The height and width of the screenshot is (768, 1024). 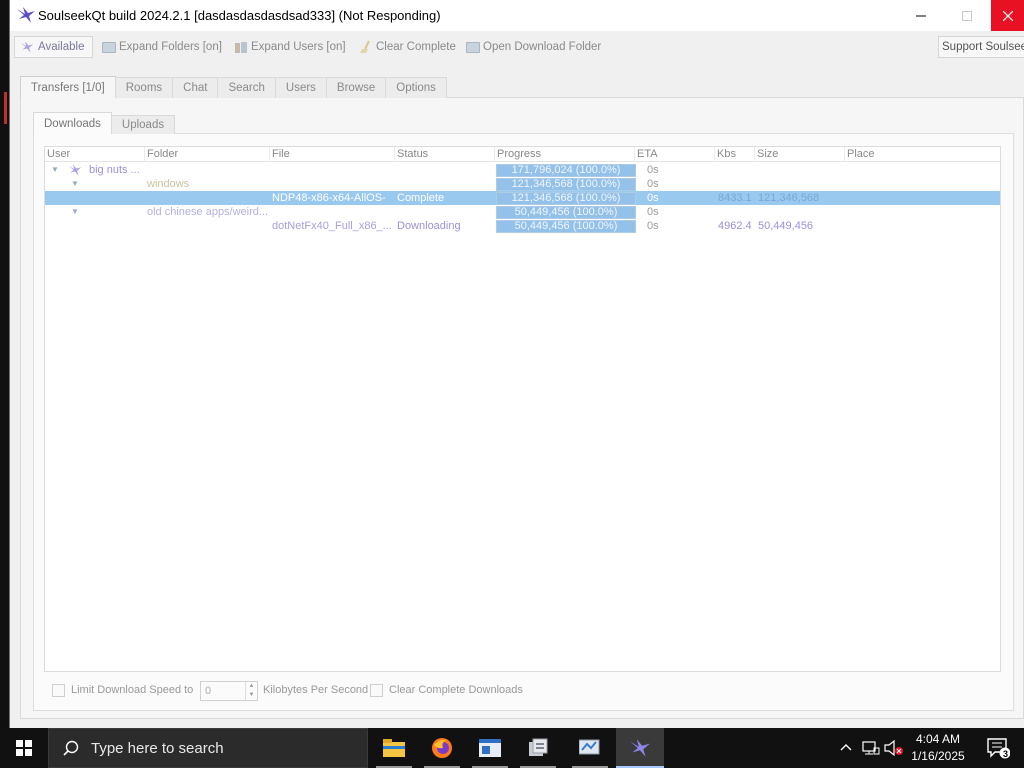 I want to click on expand-folders-label: Expand Folders [on], so click(x=170, y=47).